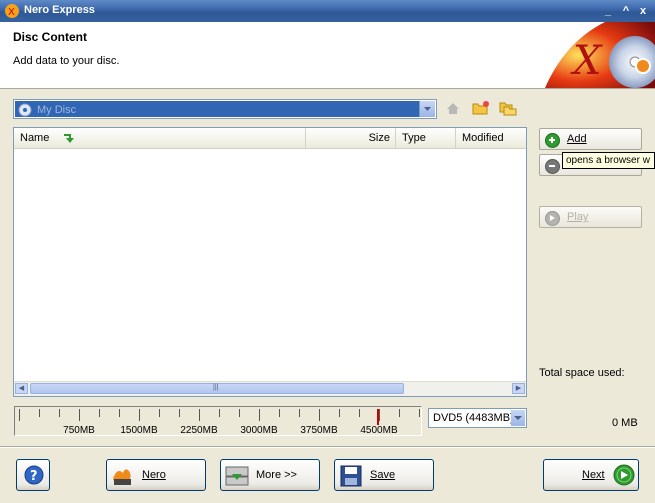 Image resolution: width=655 pixels, height=503 pixels. What do you see at coordinates (582, 373) in the screenshot?
I see `total-space-label: Total space used:` at bounding box center [582, 373].